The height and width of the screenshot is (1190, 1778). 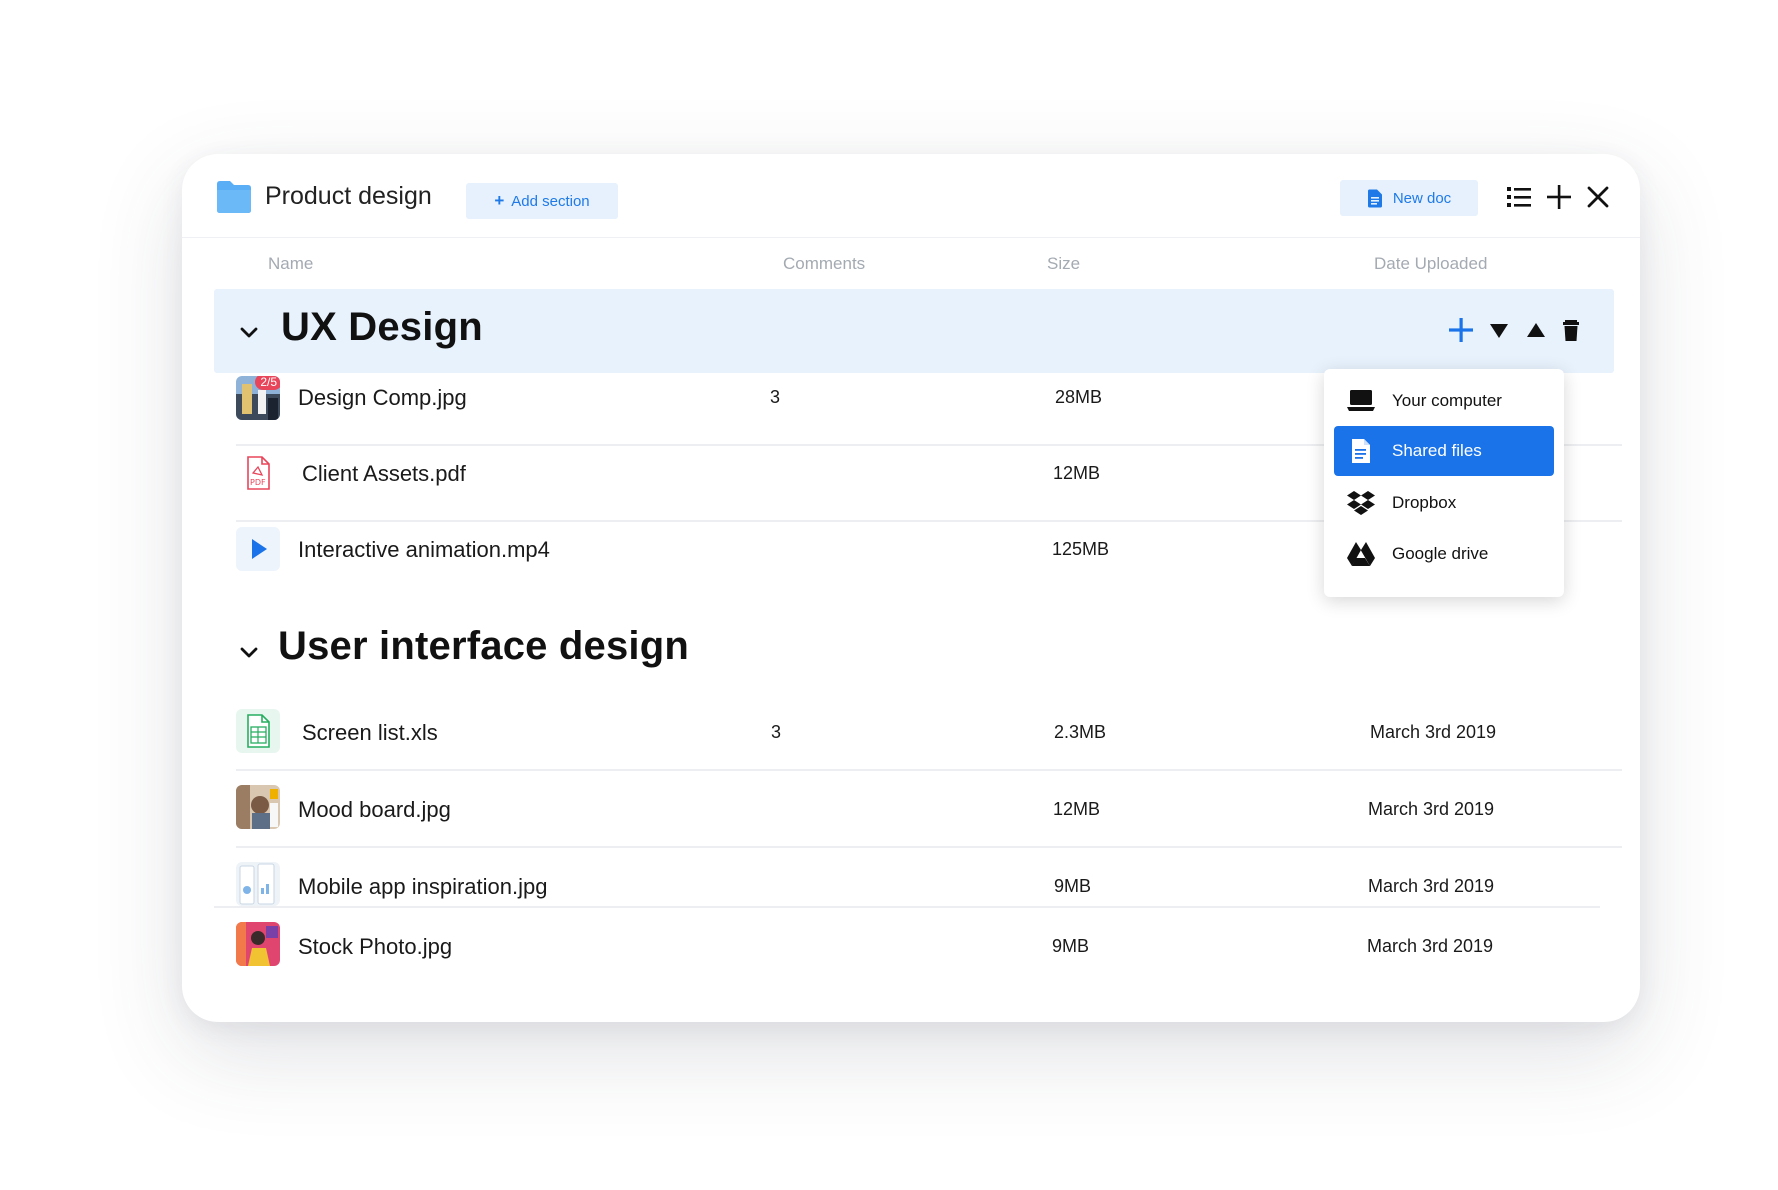 What do you see at coordinates (258, 398) in the screenshot?
I see `image-thumbnail: 2/5` at bounding box center [258, 398].